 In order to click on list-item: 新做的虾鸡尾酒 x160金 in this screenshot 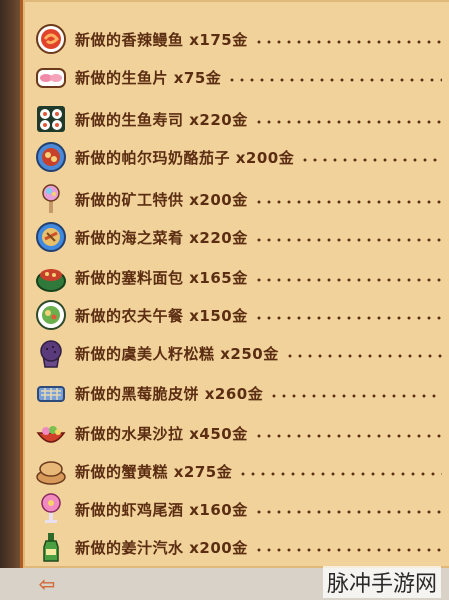, I will do `click(242, 509)`.